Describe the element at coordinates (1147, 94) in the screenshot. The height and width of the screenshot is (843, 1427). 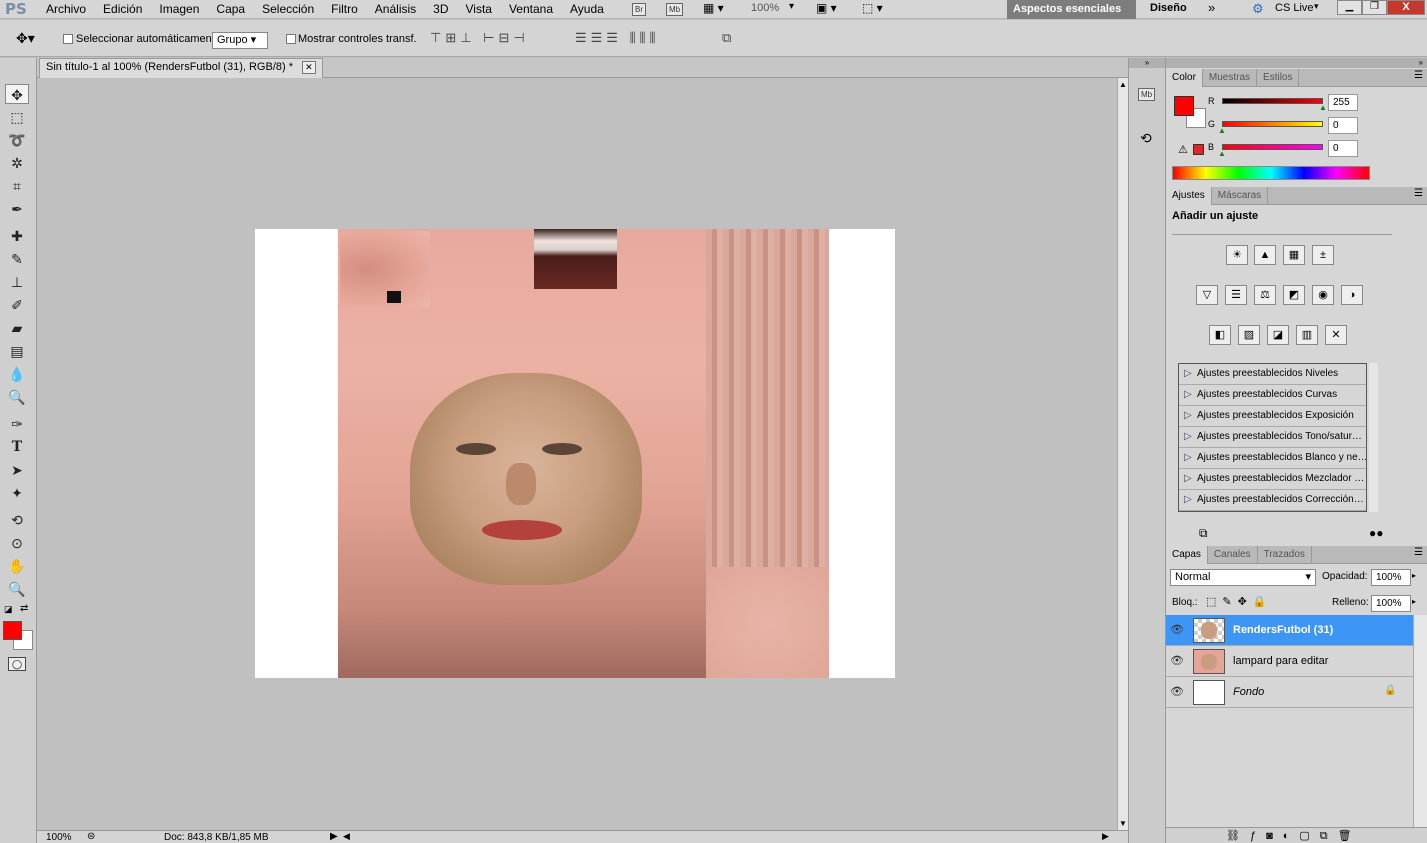
I see `minibridge-panel-icon: Mb` at that location.